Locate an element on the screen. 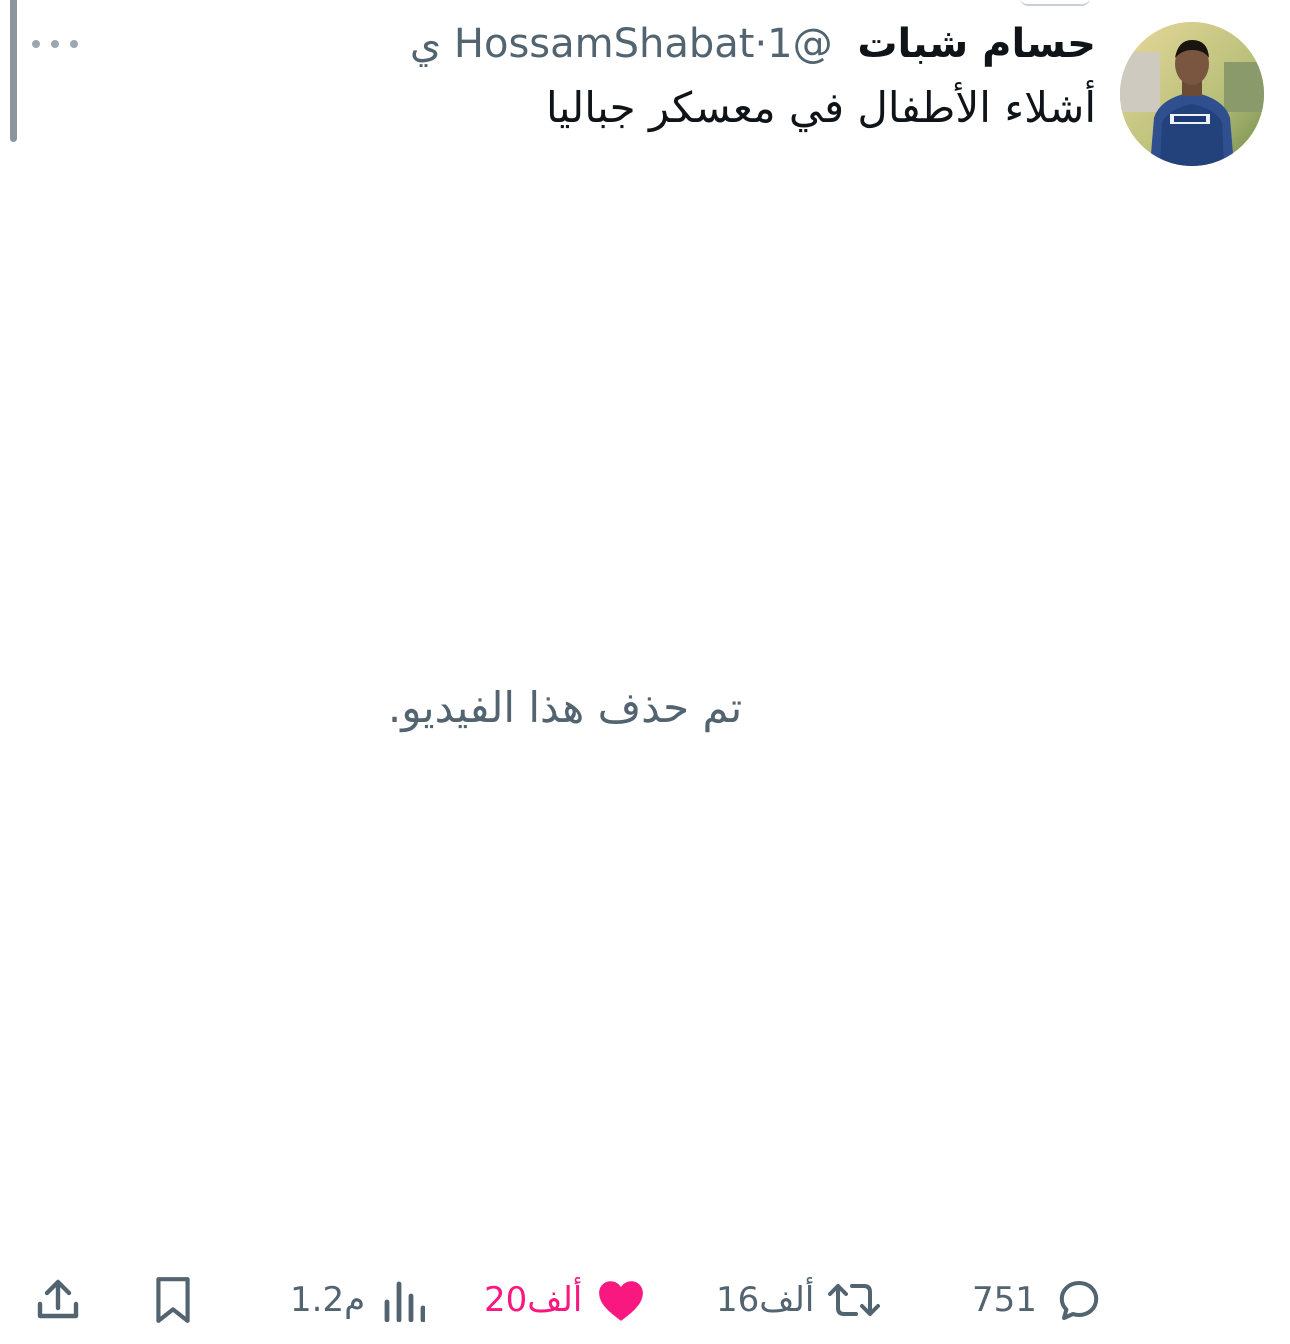 This screenshot has width=1290, height=1344. views-icon is located at coordinates (405, 1301).